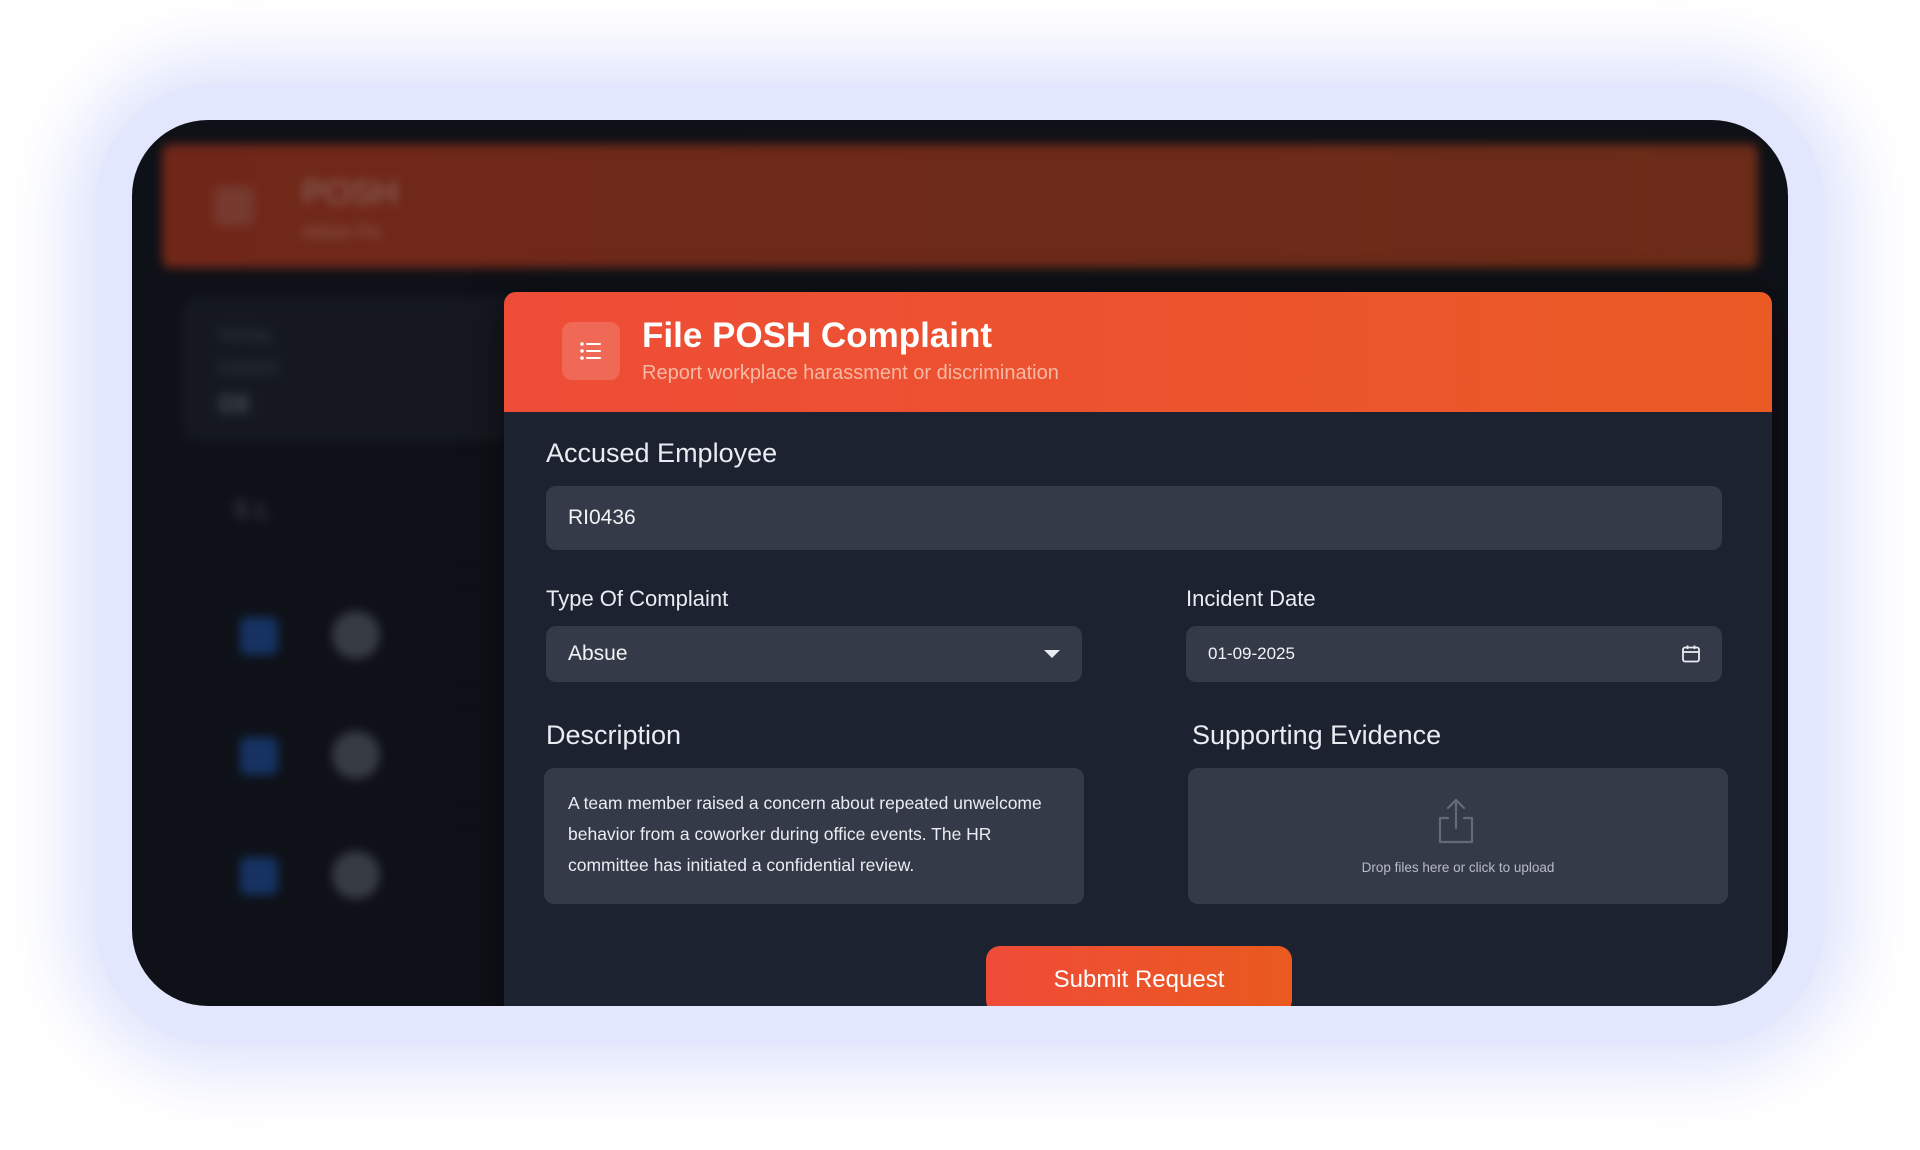  What do you see at coordinates (662, 453) in the screenshot?
I see `accused-employee-label: Accused Employee` at bounding box center [662, 453].